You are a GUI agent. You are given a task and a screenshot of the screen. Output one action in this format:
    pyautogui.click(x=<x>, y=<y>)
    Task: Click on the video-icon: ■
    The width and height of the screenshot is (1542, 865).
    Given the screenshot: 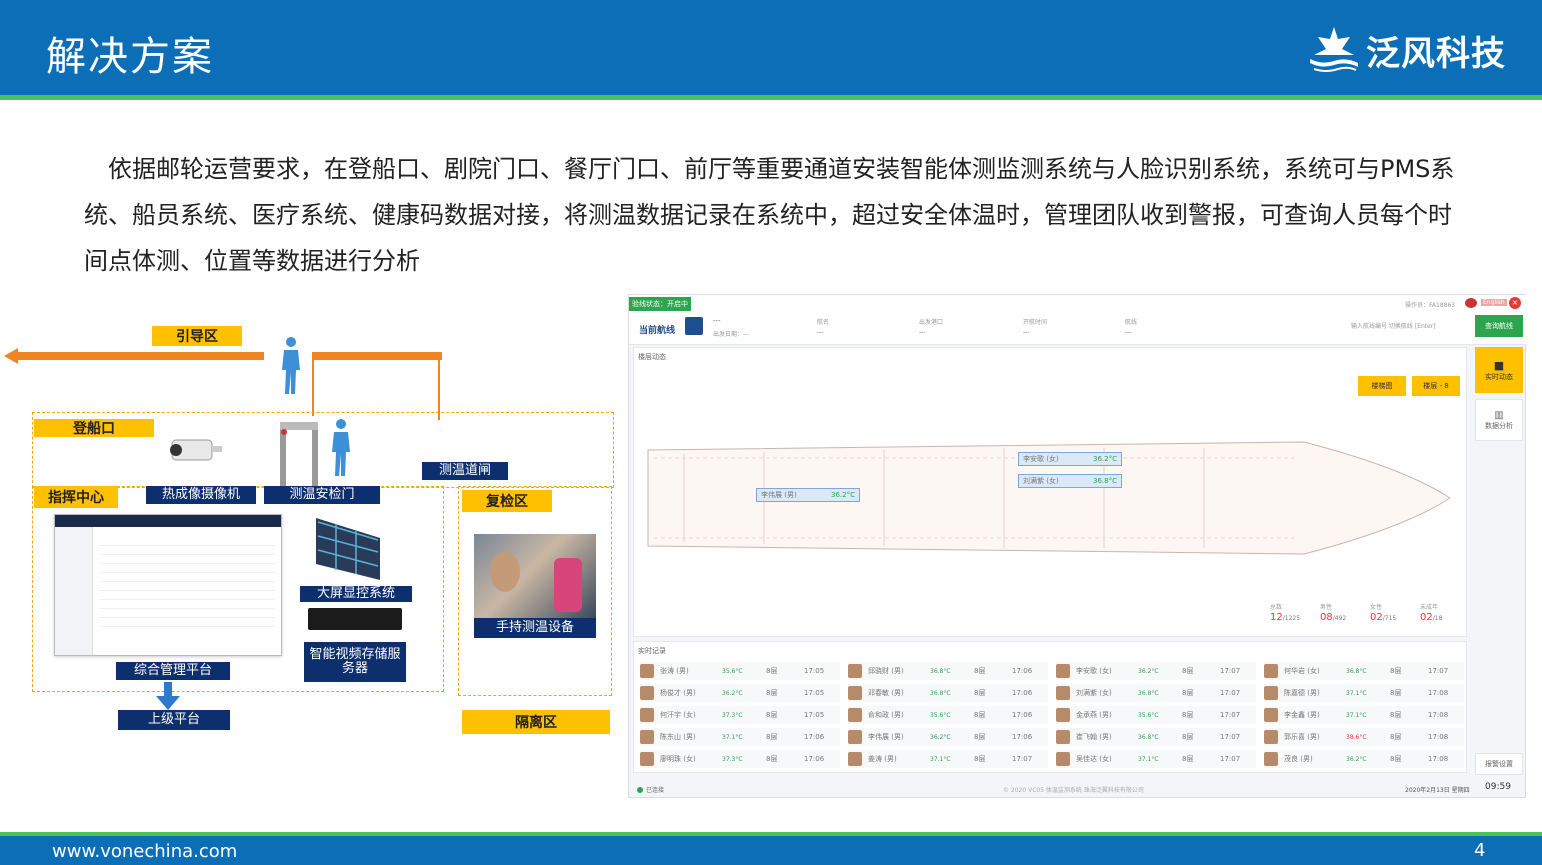 What is the action you would take?
    pyautogui.click(x=1499, y=365)
    